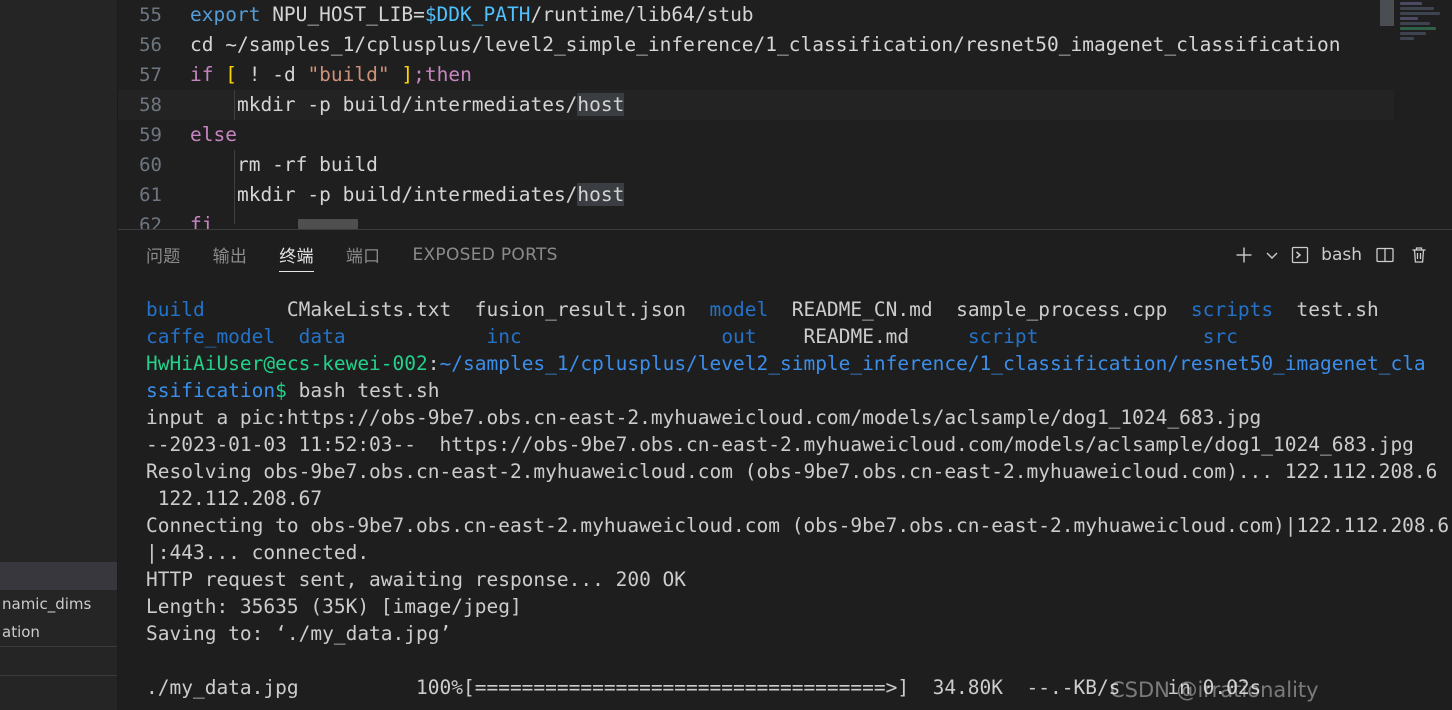 The image size is (1452, 710). I want to click on code-token: ! -d, so click(272, 74).